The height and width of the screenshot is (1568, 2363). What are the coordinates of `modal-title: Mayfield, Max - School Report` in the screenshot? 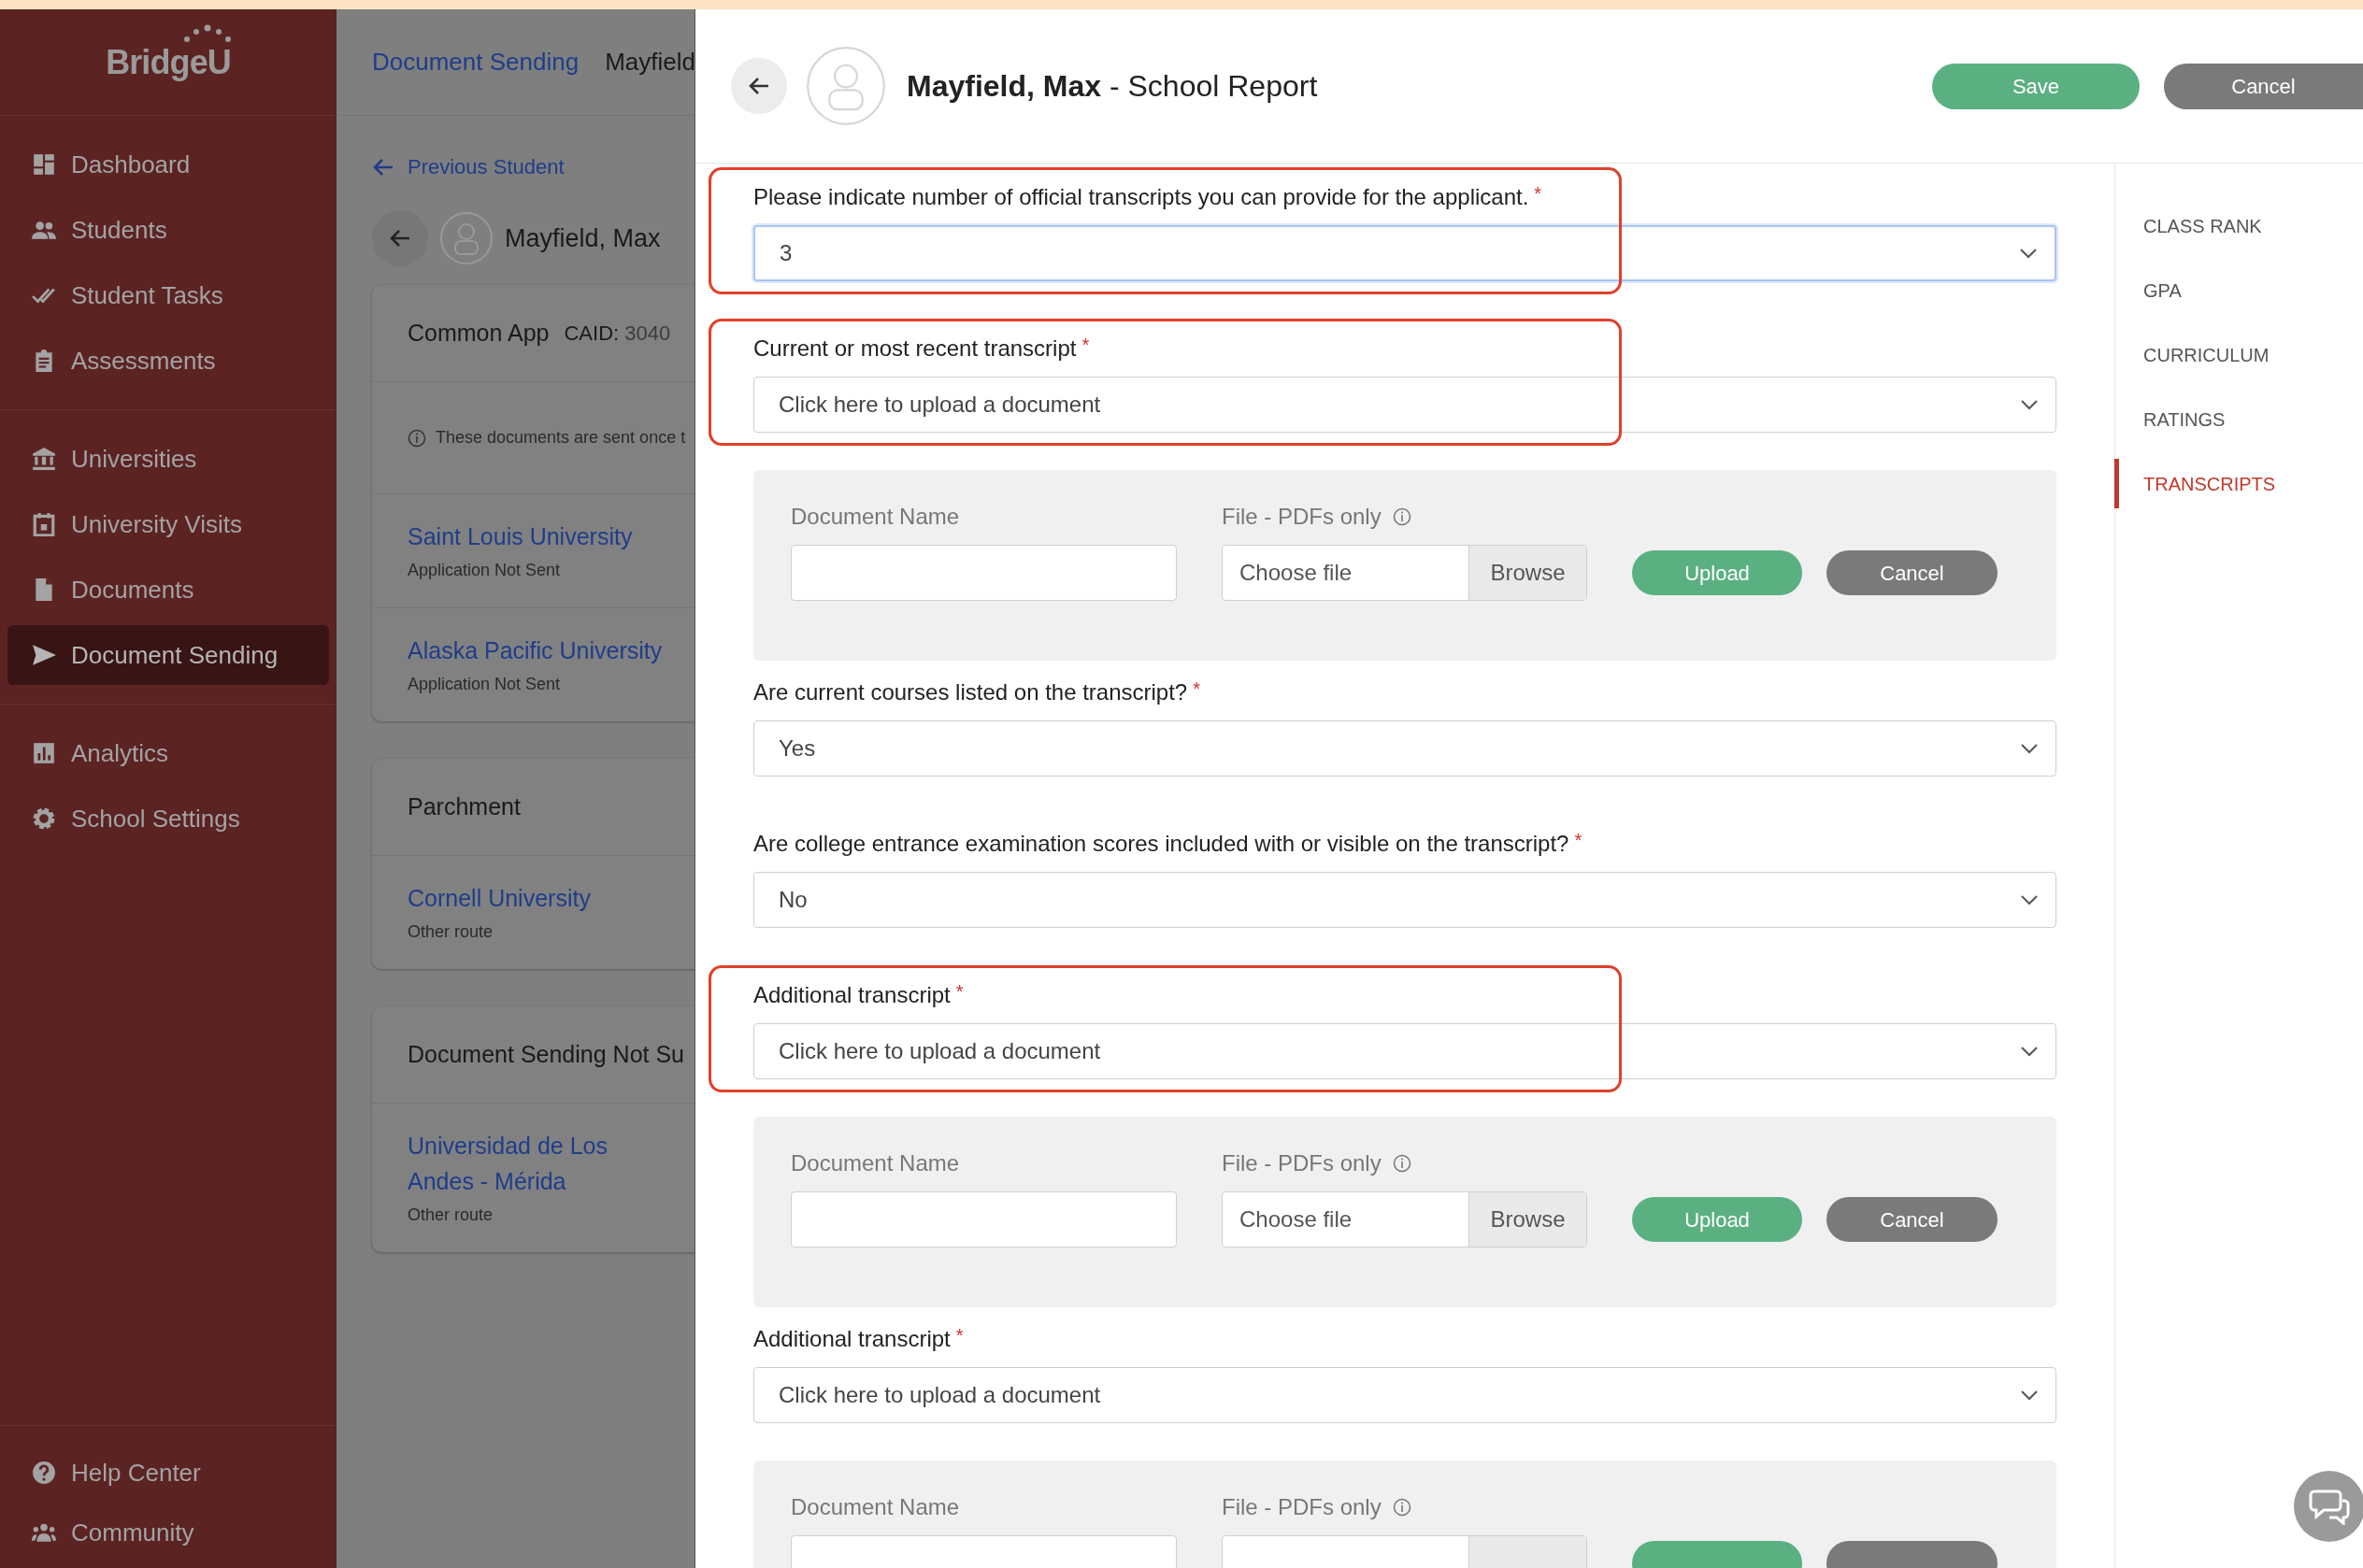 It's located at (1112, 87).